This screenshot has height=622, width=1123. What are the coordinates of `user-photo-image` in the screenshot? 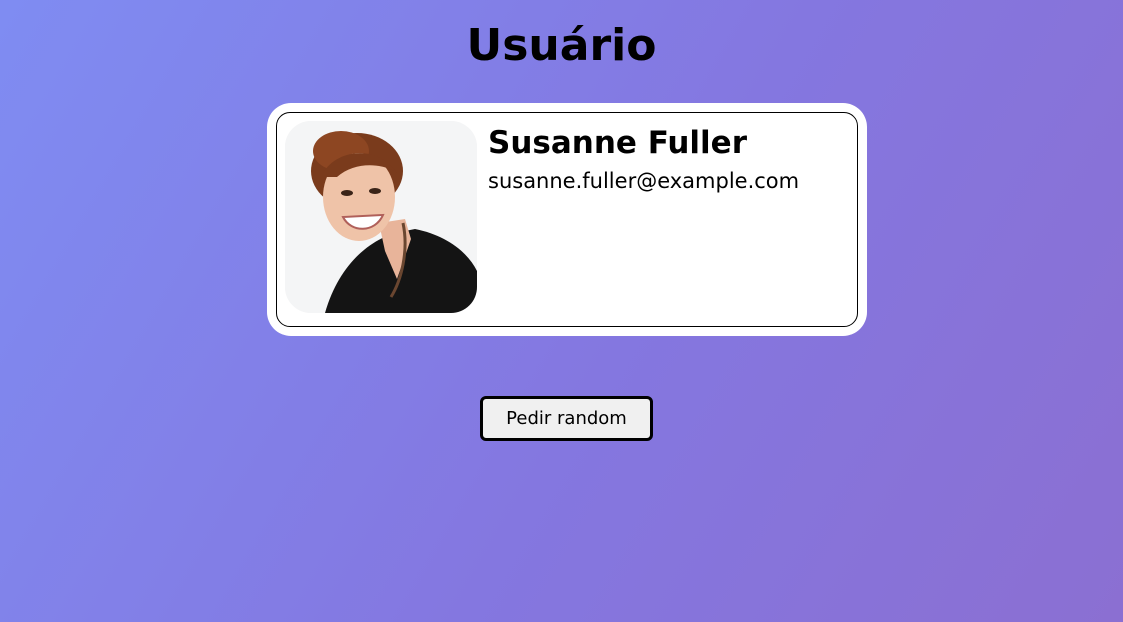 It's located at (381, 217).